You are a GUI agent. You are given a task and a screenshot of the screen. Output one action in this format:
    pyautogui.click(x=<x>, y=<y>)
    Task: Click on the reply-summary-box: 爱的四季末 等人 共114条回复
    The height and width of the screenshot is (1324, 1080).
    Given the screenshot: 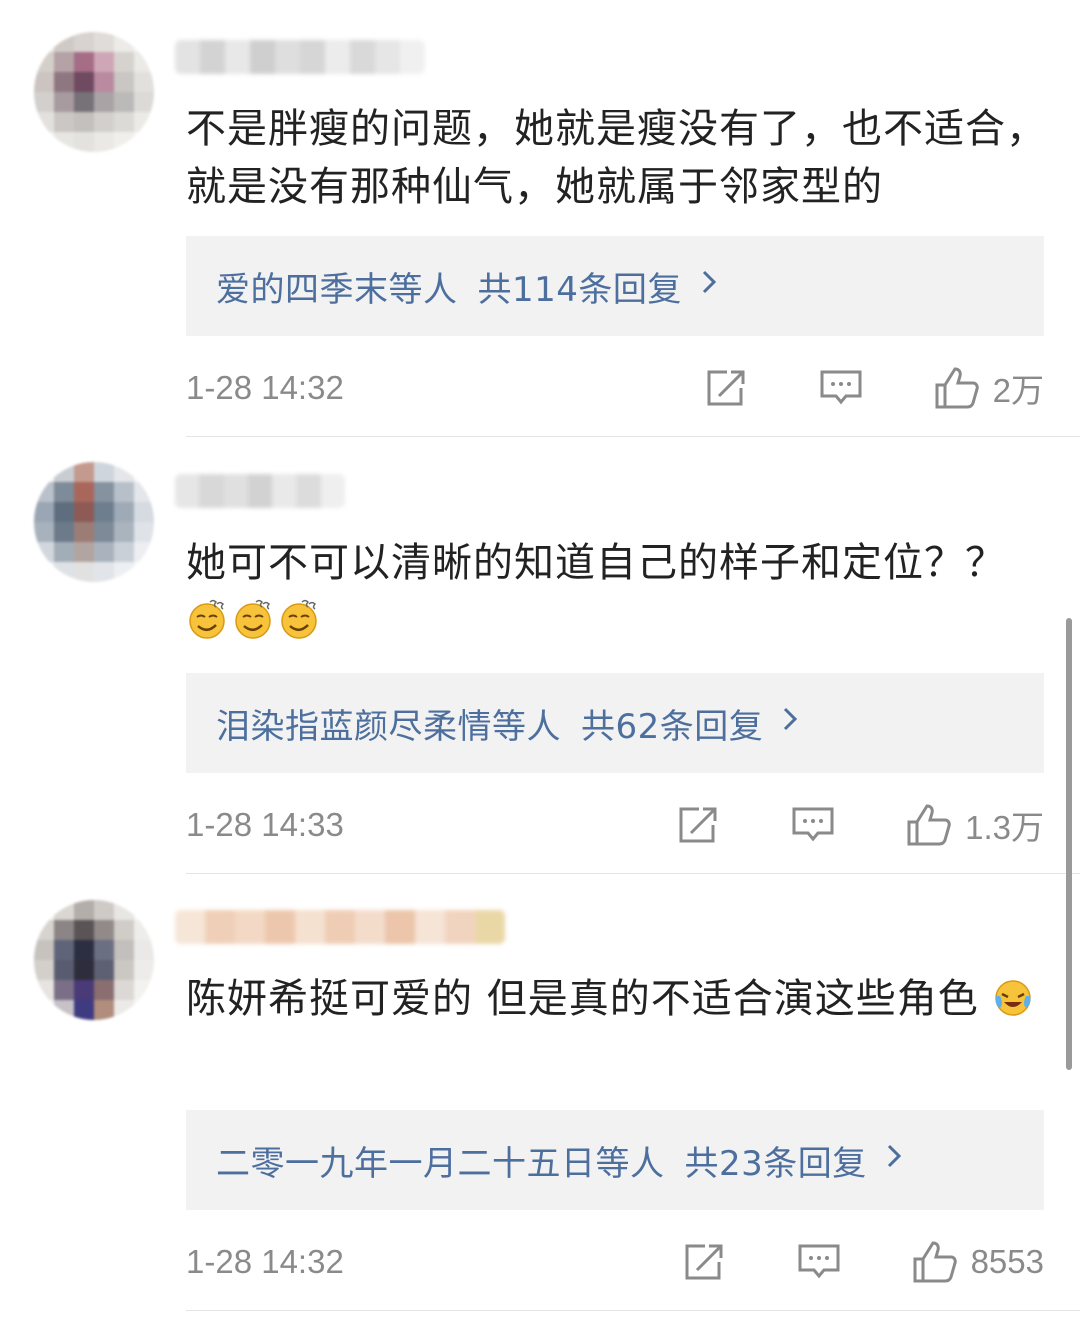 What is the action you would take?
    pyautogui.click(x=615, y=286)
    